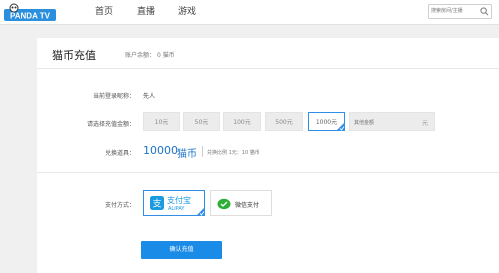 The width and height of the screenshot is (499, 273). What do you see at coordinates (224, 204) in the screenshot?
I see `wechat-pay-icon` at bounding box center [224, 204].